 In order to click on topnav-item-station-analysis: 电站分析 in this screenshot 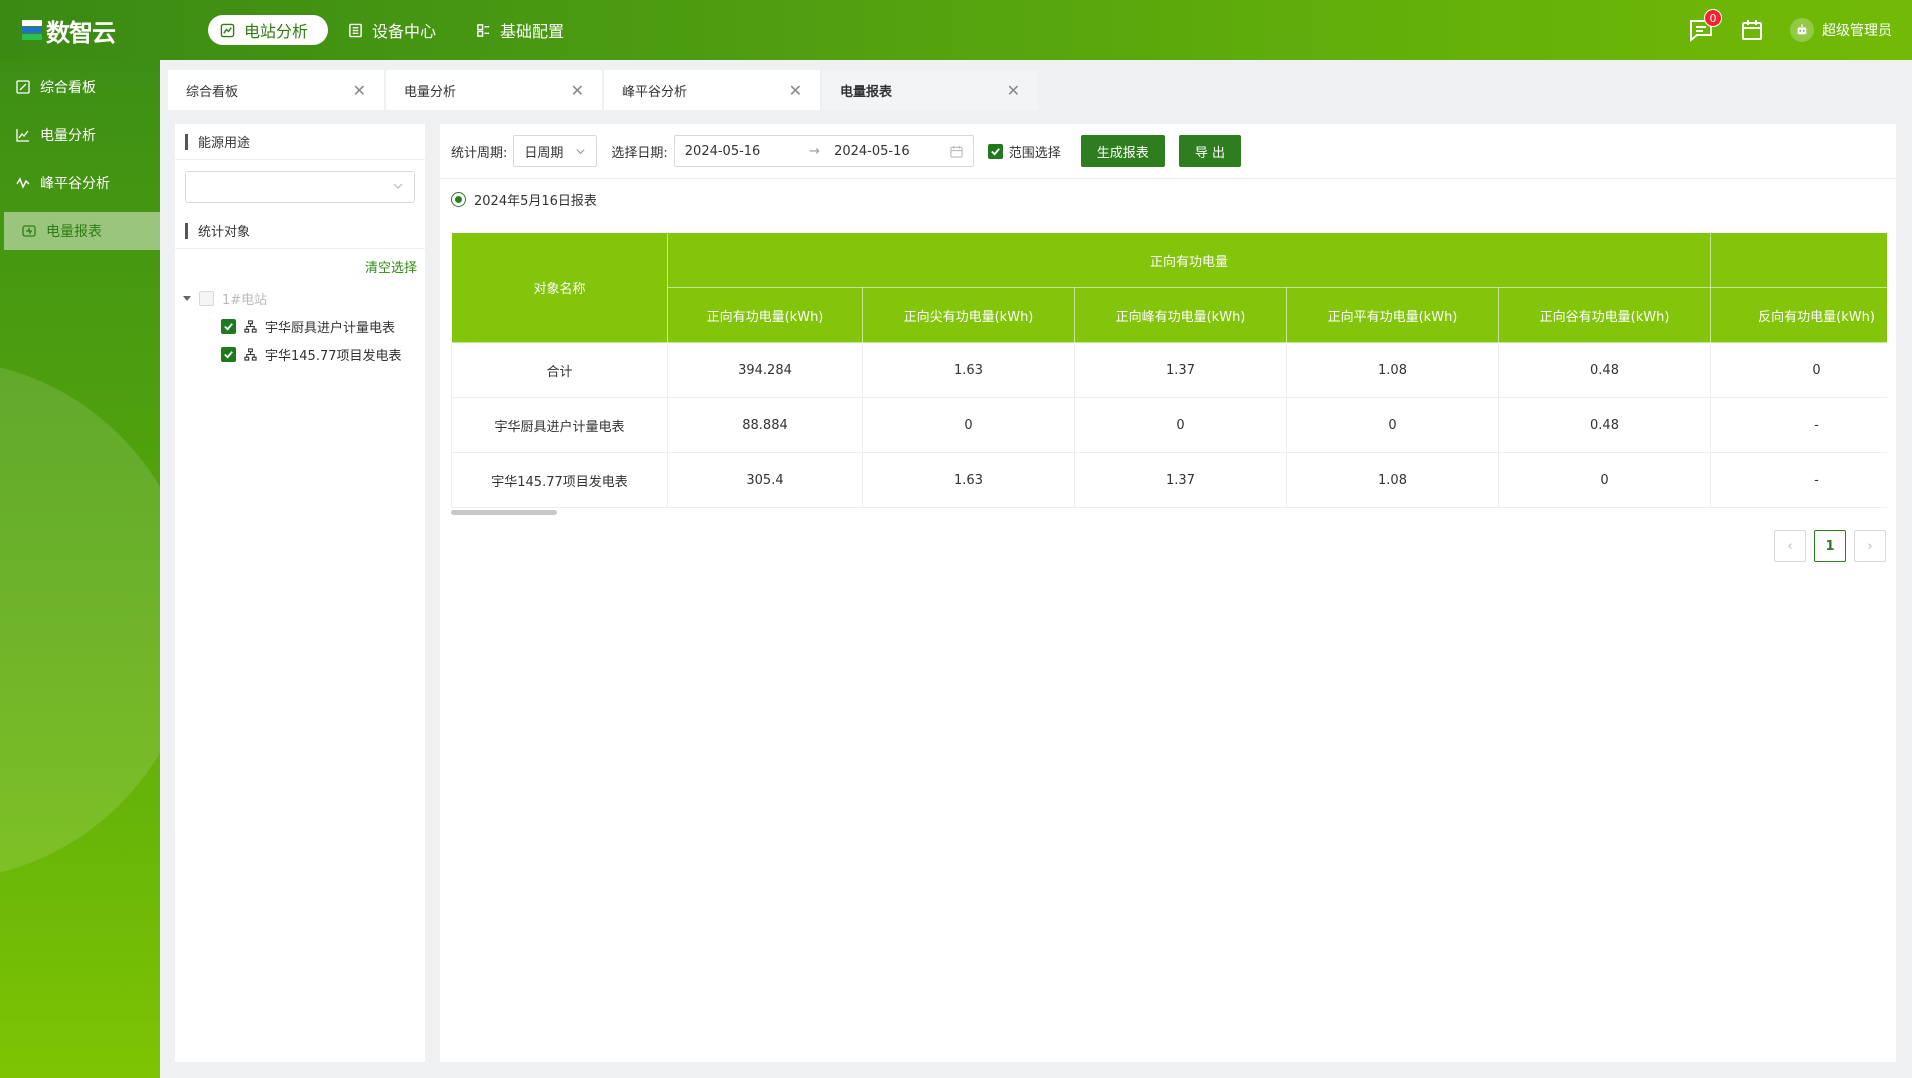, I will do `click(268, 30)`.